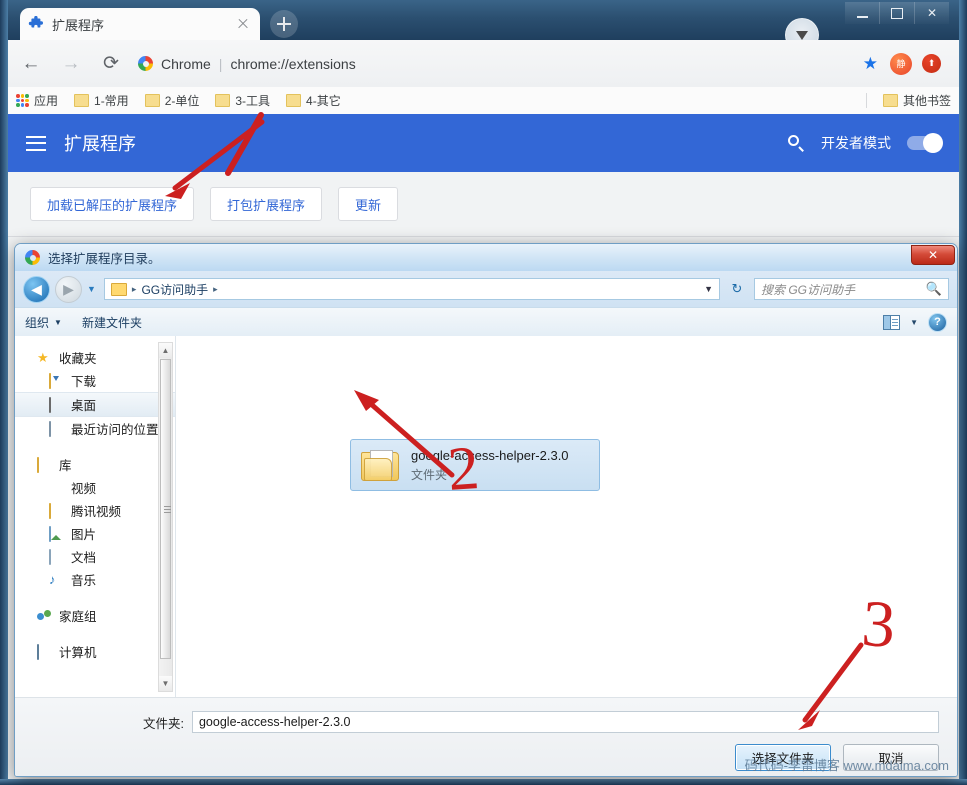  Describe the element at coordinates (931, 63) in the screenshot. I see `extension-icon-2: ⬆` at that location.